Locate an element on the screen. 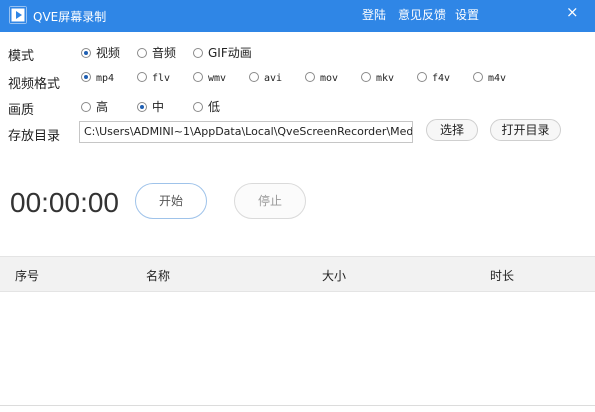  feedback-link: 意见反馈 is located at coordinates (422, 14).